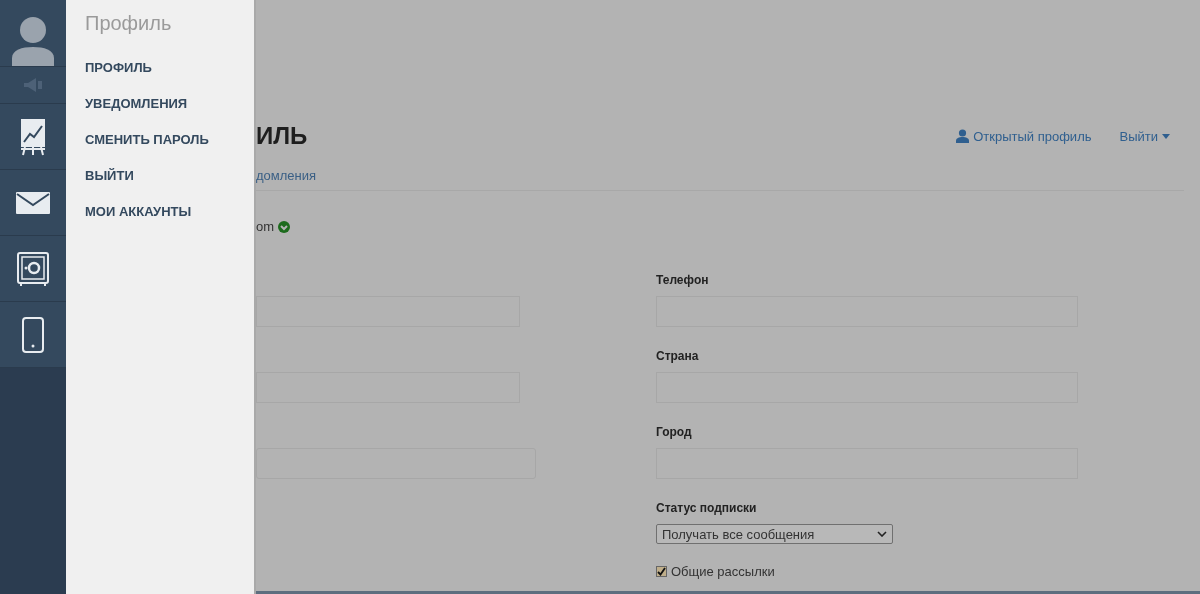  Describe the element at coordinates (674, 432) in the screenshot. I see `field-label: Город` at that location.